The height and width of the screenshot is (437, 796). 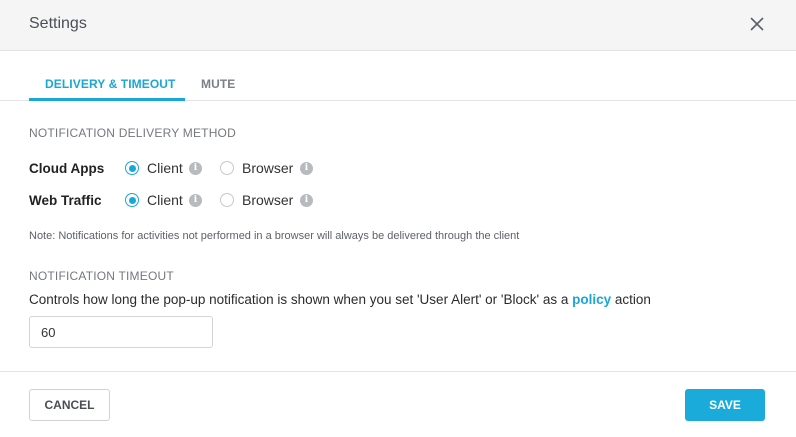 What do you see at coordinates (227, 168) in the screenshot?
I see `cloud-apps-browser-radio` at bounding box center [227, 168].